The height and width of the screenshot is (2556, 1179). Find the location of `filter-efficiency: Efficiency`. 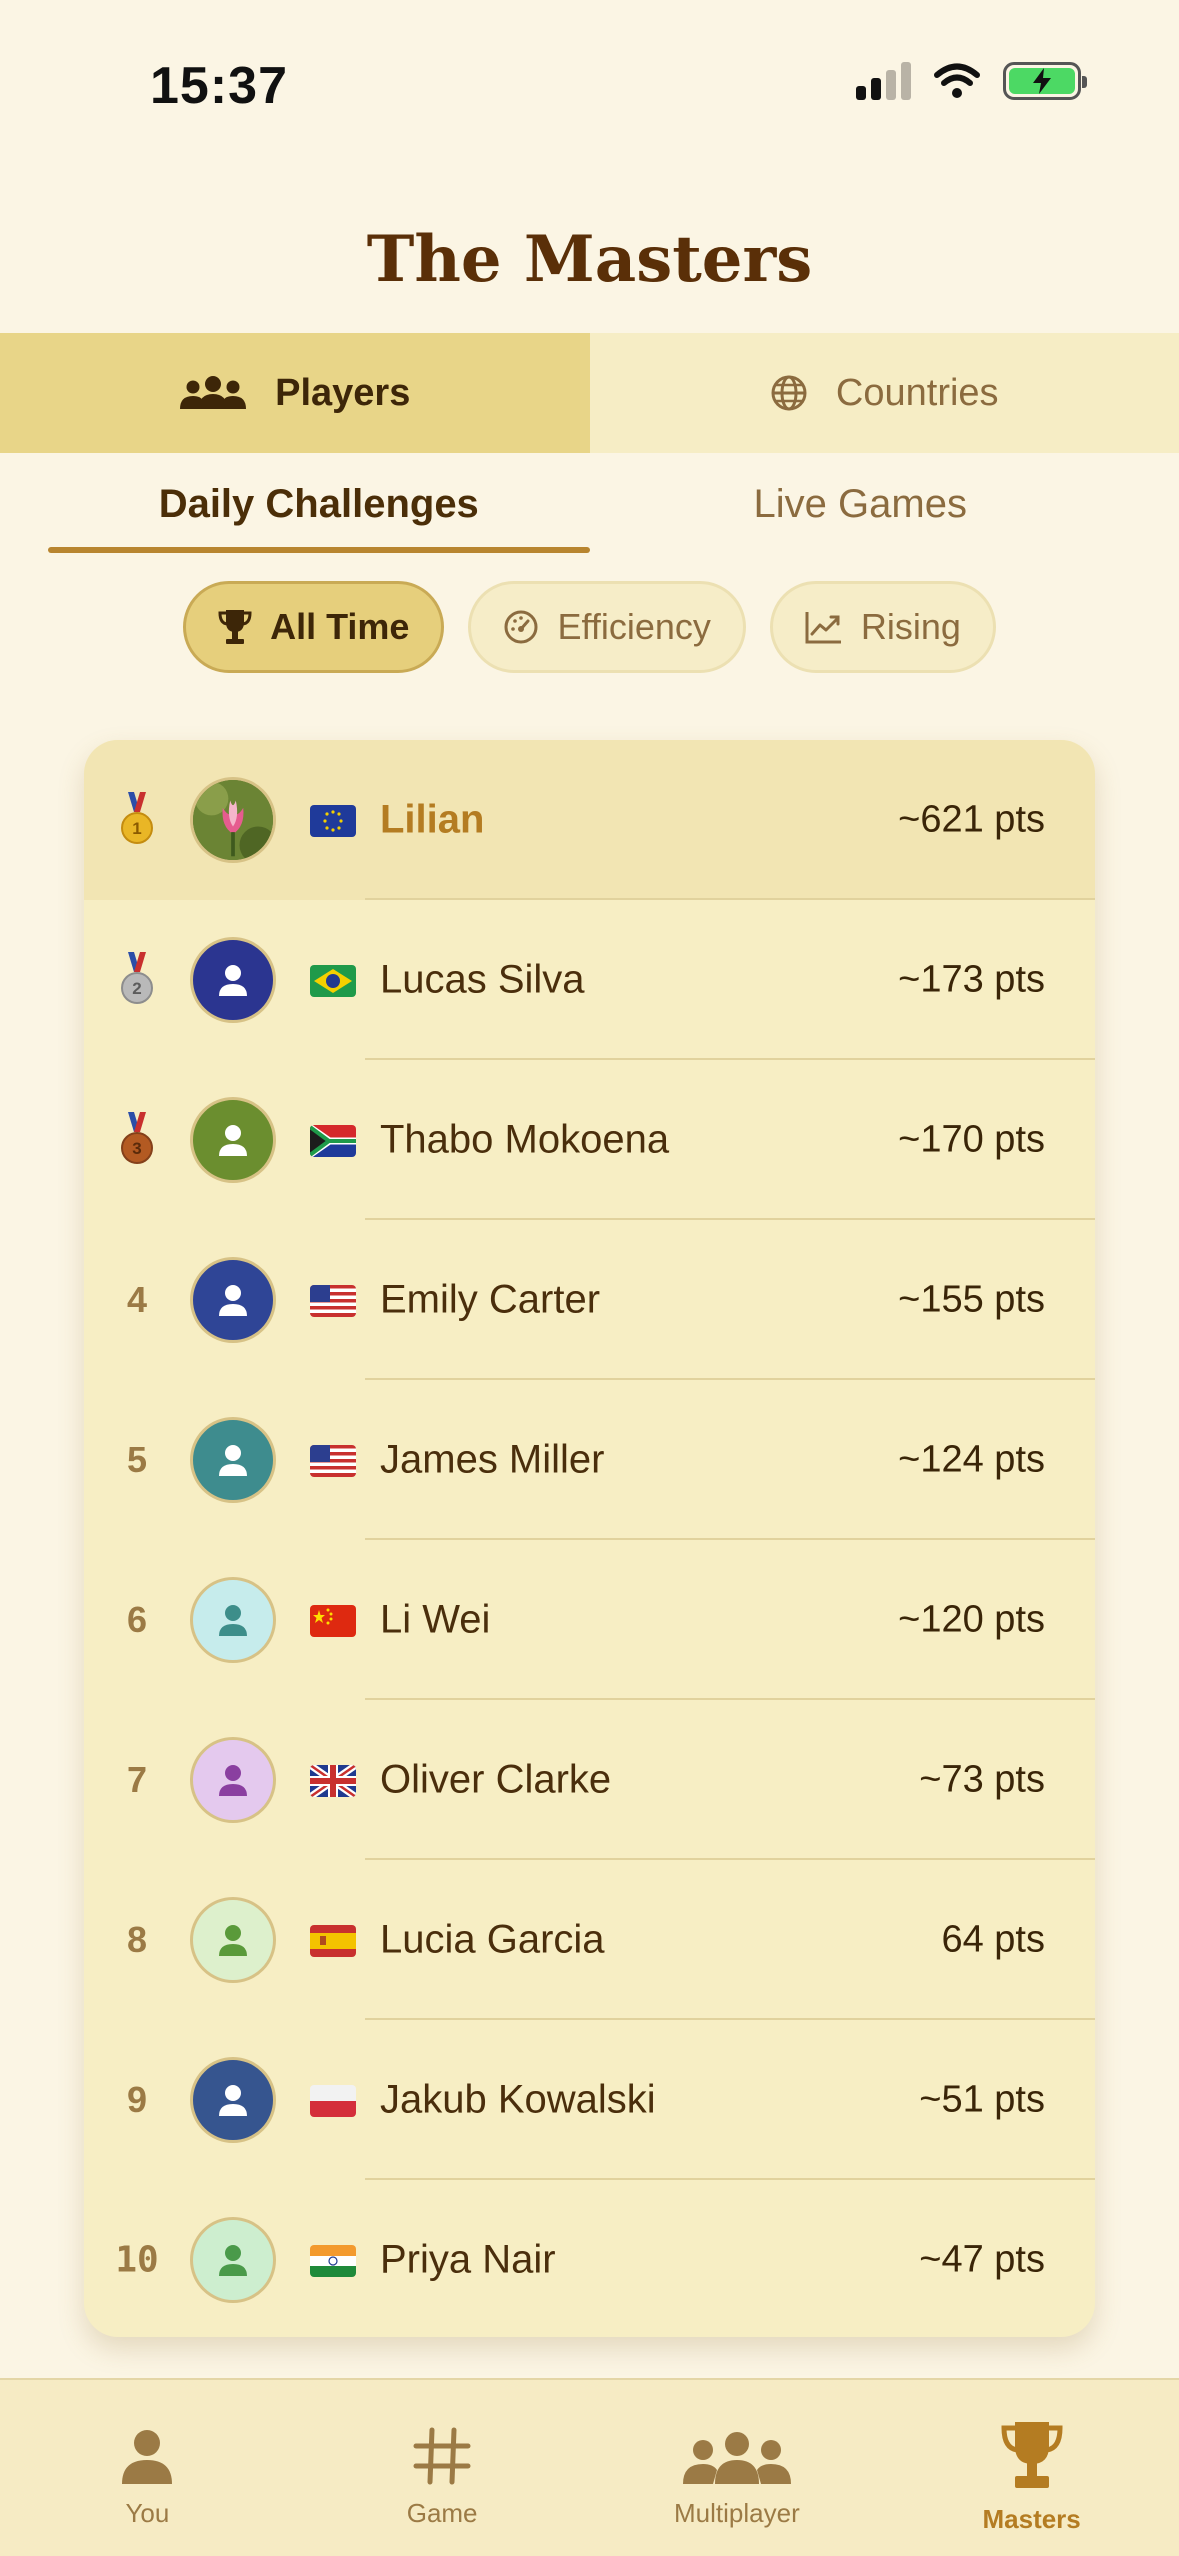

filter-efficiency: Efficiency is located at coordinates (607, 627).